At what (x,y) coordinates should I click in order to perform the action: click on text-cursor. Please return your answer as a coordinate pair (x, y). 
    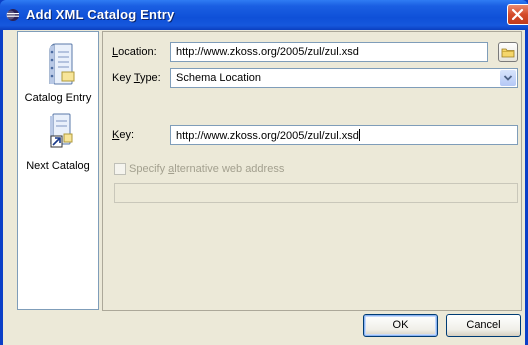
    Looking at the image, I should click on (359, 135).